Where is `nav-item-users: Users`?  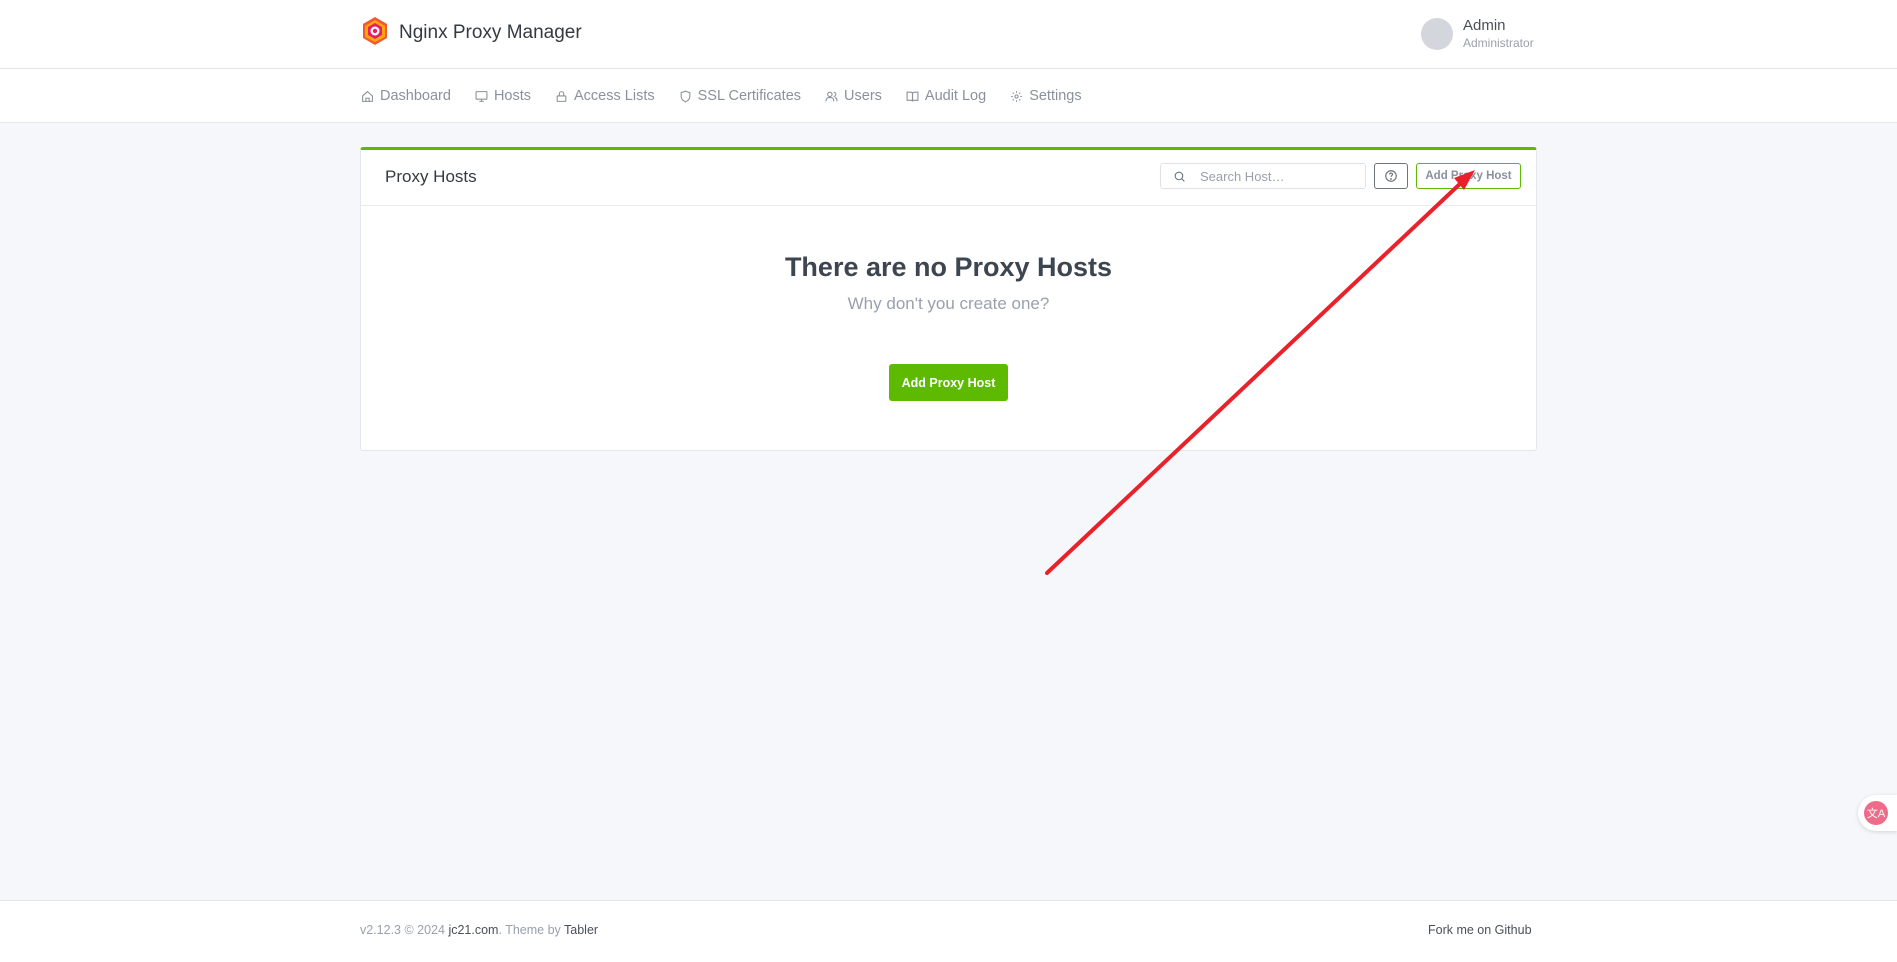
nav-item-users: Users is located at coordinates (853, 96).